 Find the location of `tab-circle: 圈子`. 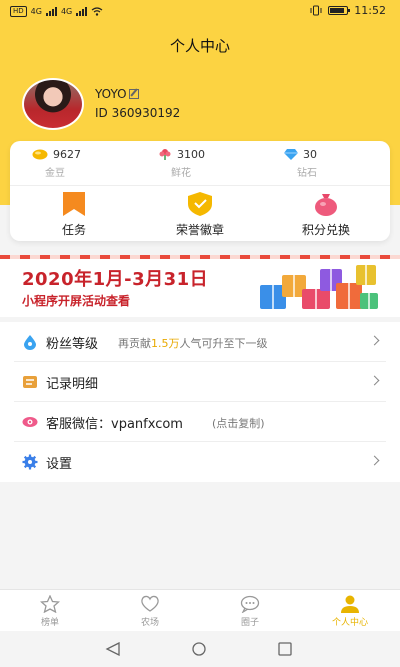

tab-circle: 圈子 is located at coordinates (250, 611).